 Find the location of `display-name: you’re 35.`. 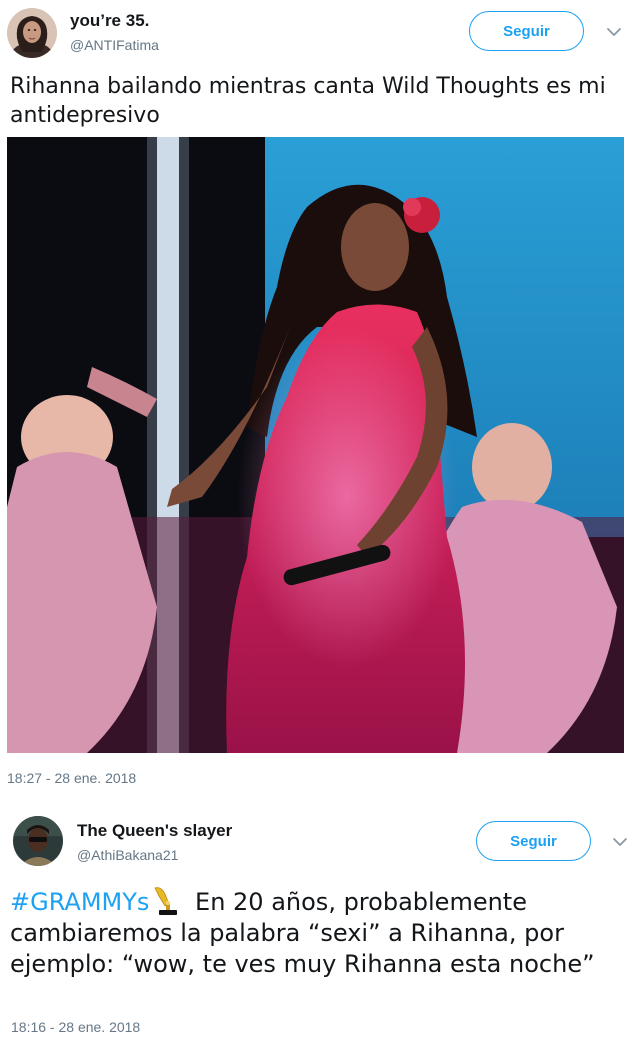

display-name: you’re 35. is located at coordinates (109, 21).